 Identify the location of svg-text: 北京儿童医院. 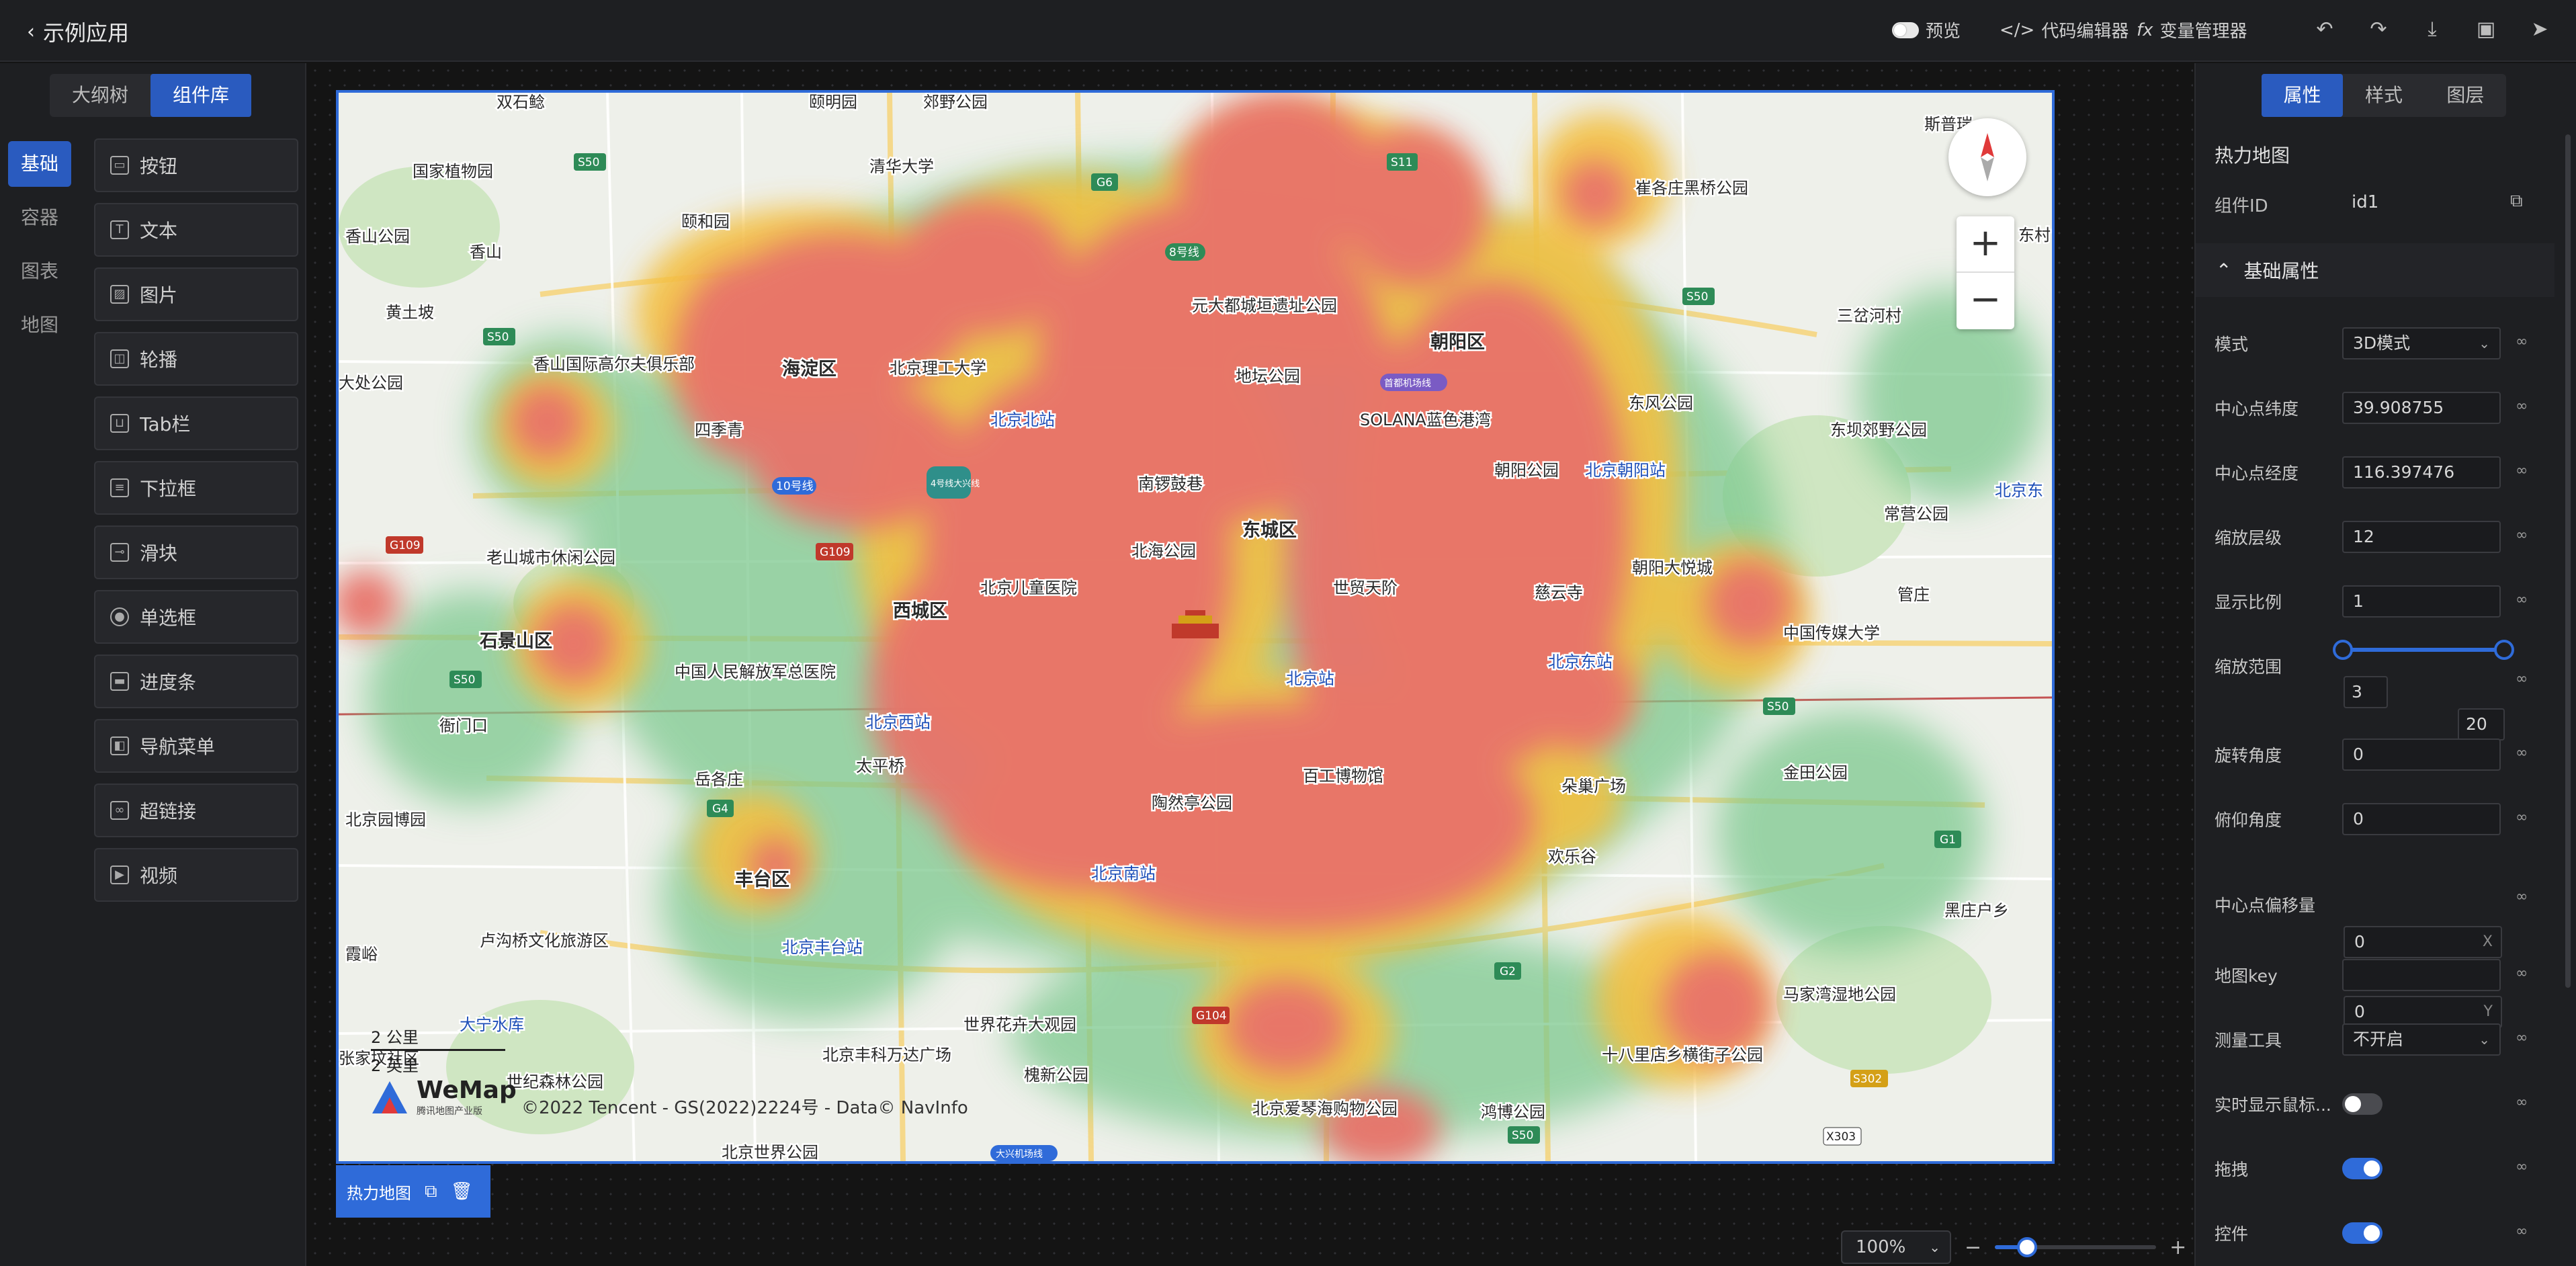
(1028, 588).